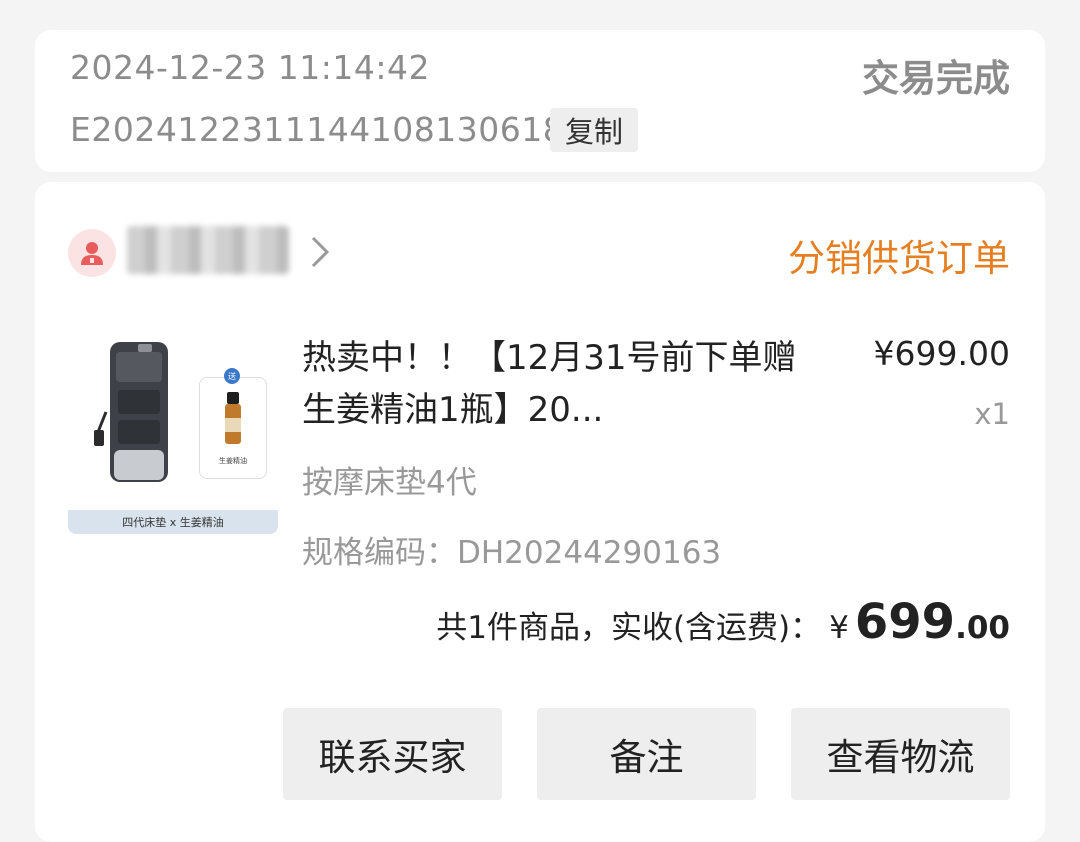  I want to click on sku-label: 规格编码：, so click(379, 553).